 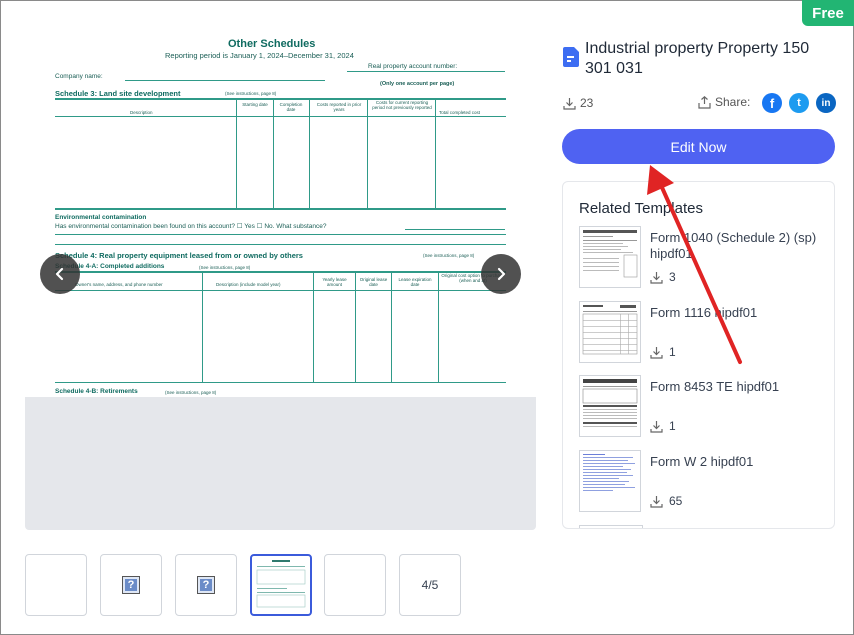 What do you see at coordinates (101, 217) in the screenshot?
I see `environmental-title: Environmental contamination` at bounding box center [101, 217].